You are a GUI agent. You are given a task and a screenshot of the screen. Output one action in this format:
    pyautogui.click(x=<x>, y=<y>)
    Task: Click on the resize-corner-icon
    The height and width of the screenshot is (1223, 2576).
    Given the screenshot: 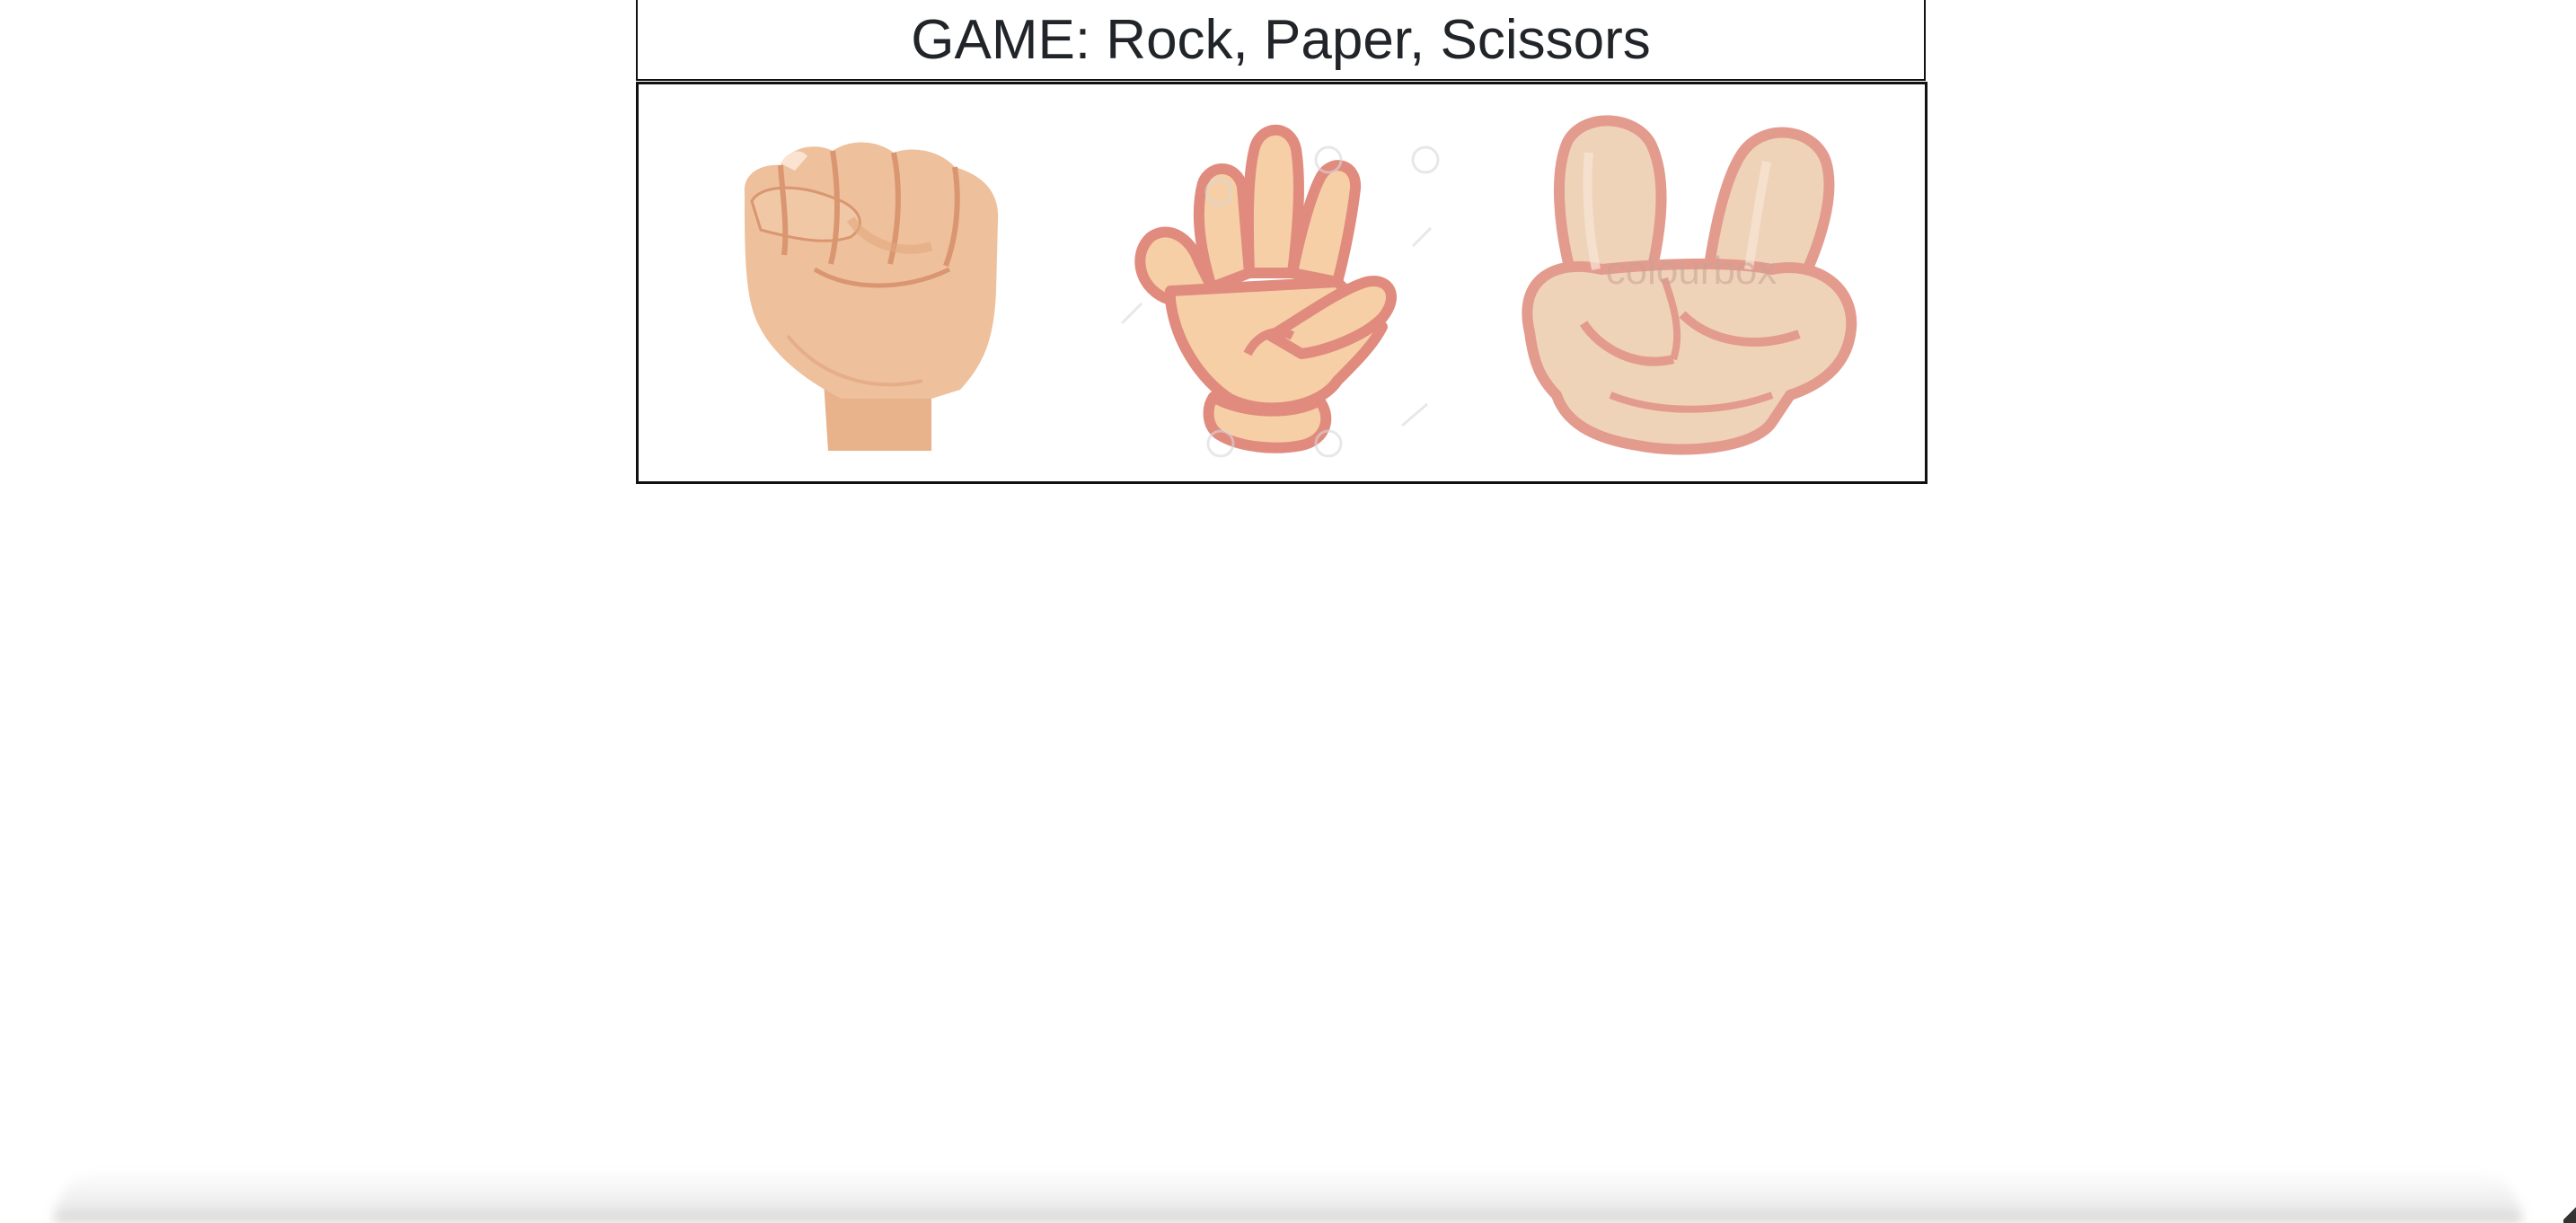 What is the action you would take?
    pyautogui.click(x=2569, y=1213)
    